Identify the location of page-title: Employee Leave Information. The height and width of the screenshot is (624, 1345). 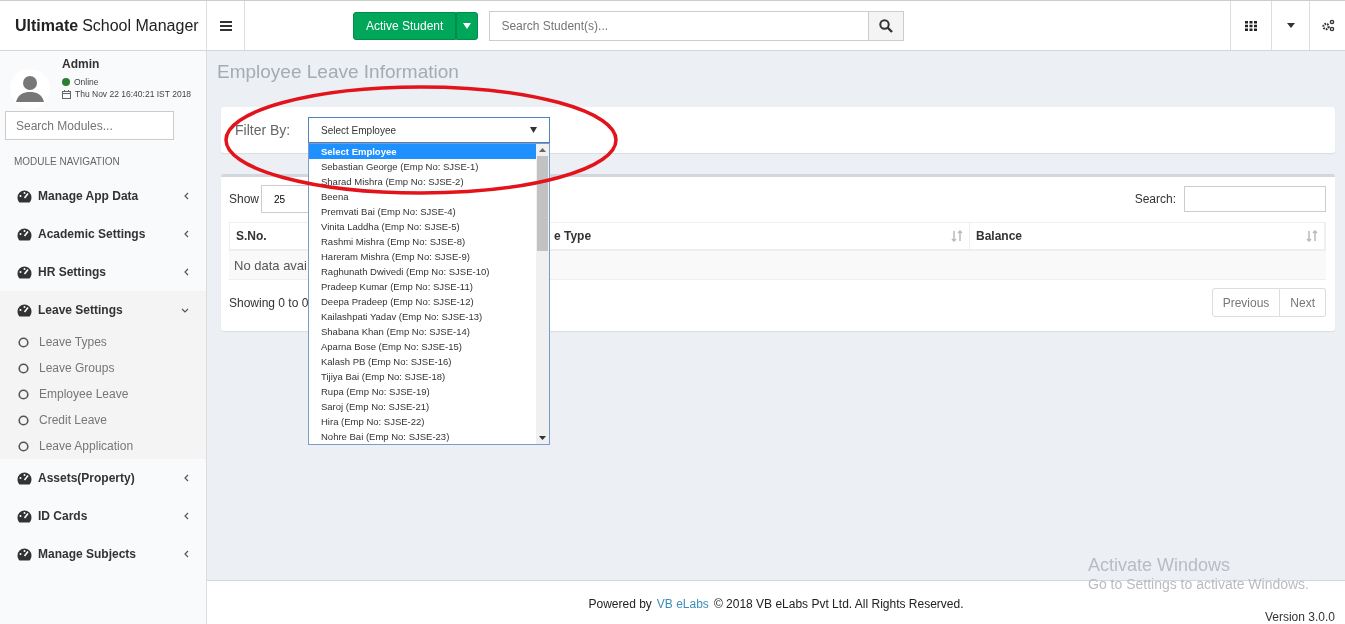
(338, 72).